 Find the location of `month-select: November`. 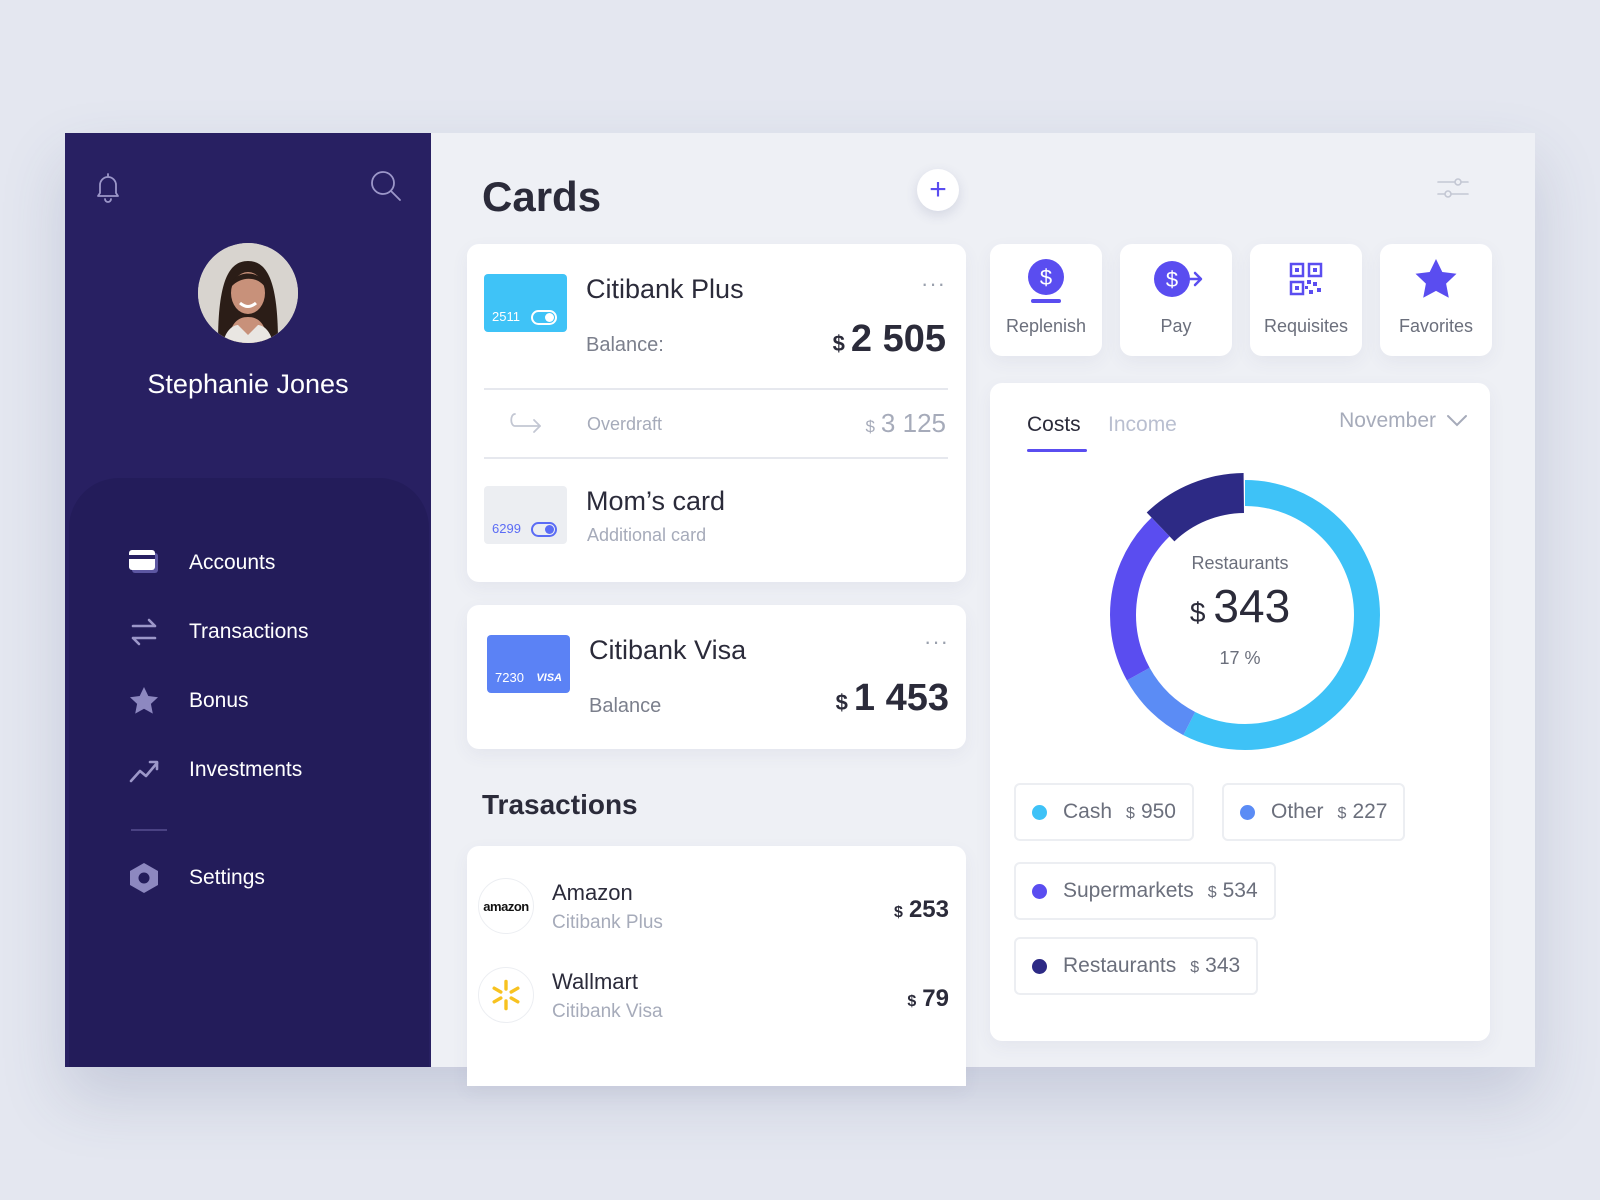

month-select: November is located at coordinates (1403, 421).